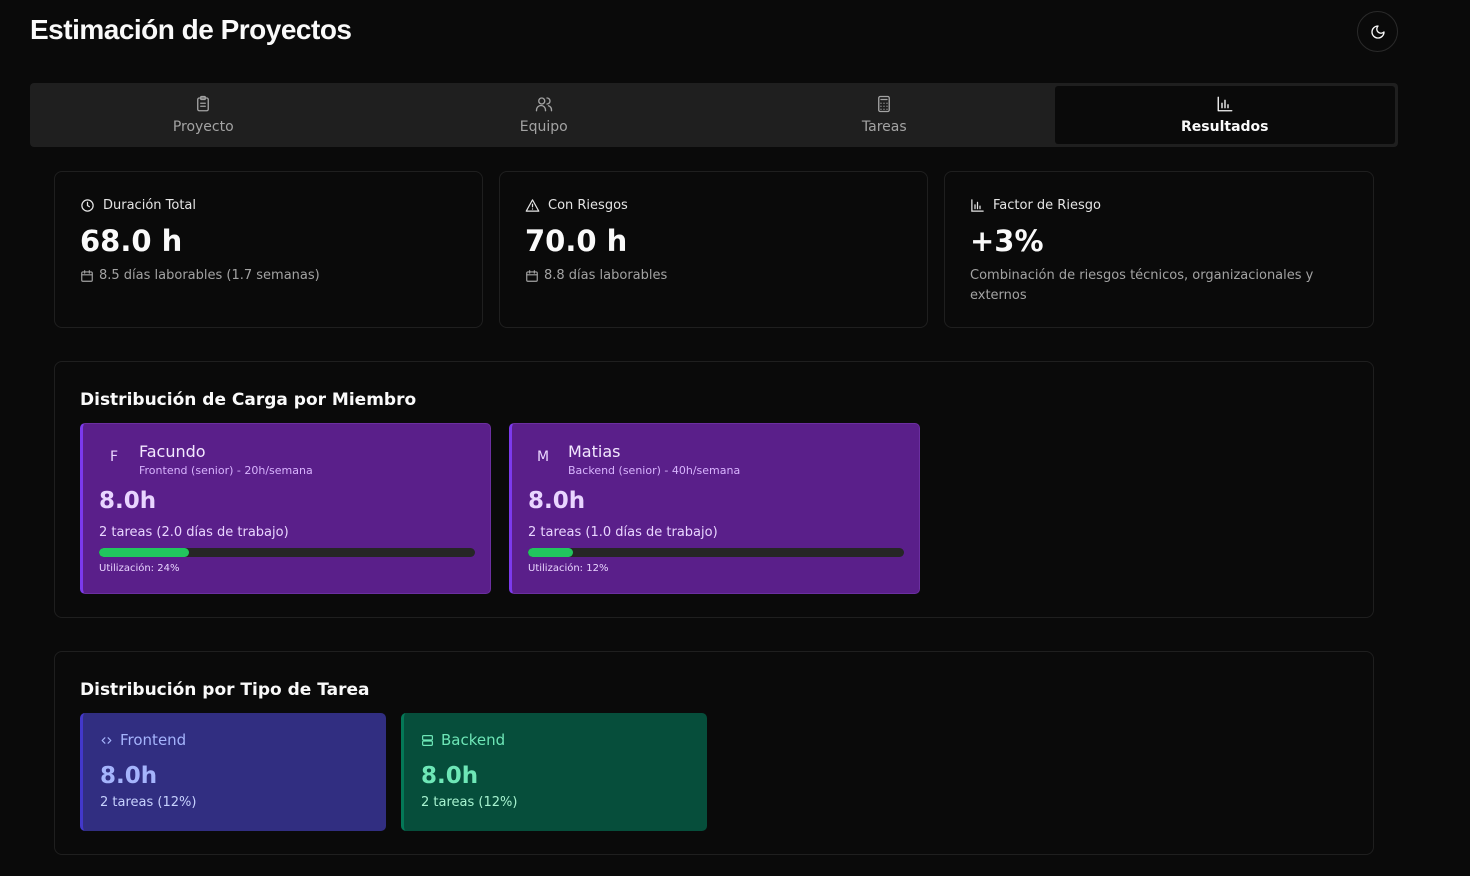  What do you see at coordinates (191, 29) in the screenshot?
I see `page-title: Estimación de Proyectos` at bounding box center [191, 29].